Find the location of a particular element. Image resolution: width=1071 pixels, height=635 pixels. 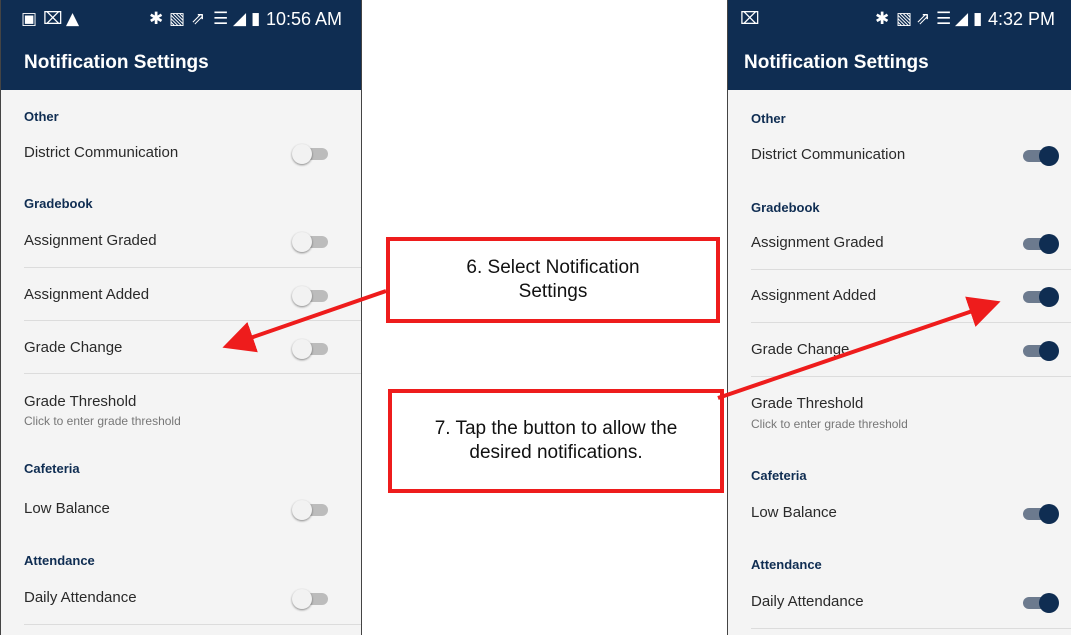

arrow-to-grade-change is located at coordinates (304, 321).